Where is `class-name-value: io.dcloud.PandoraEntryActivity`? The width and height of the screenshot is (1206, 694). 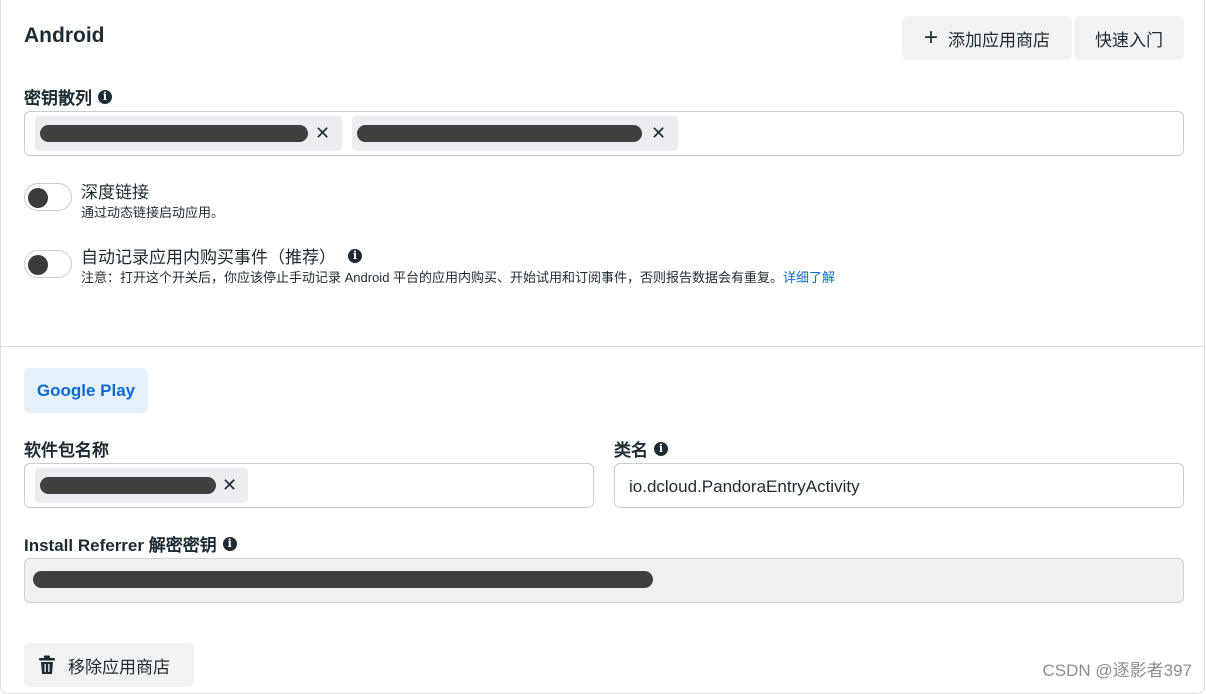
class-name-value: io.dcloud.PandoraEntryActivity is located at coordinates (744, 486).